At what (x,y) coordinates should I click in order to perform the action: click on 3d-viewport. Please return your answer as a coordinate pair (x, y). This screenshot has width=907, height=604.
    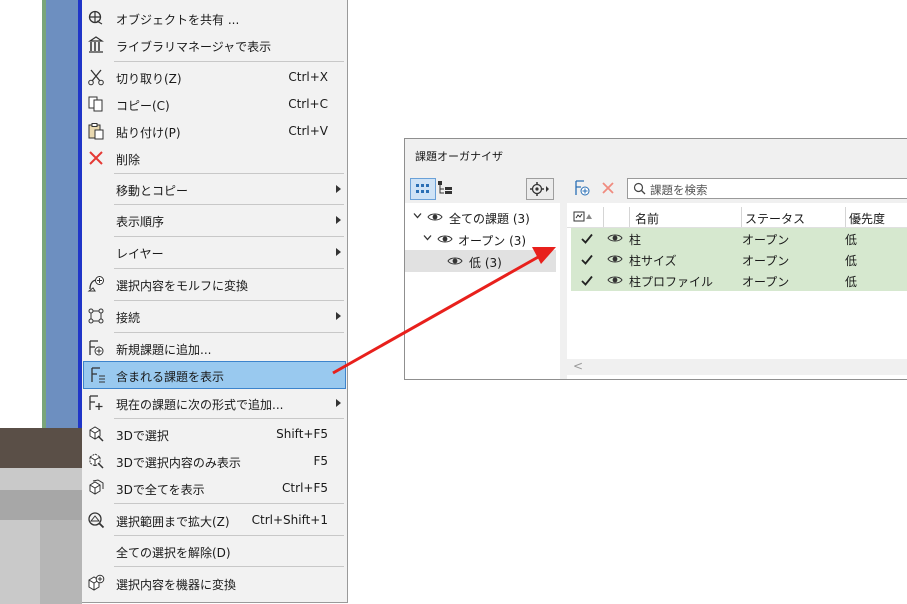
    Looking at the image, I should click on (41, 302).